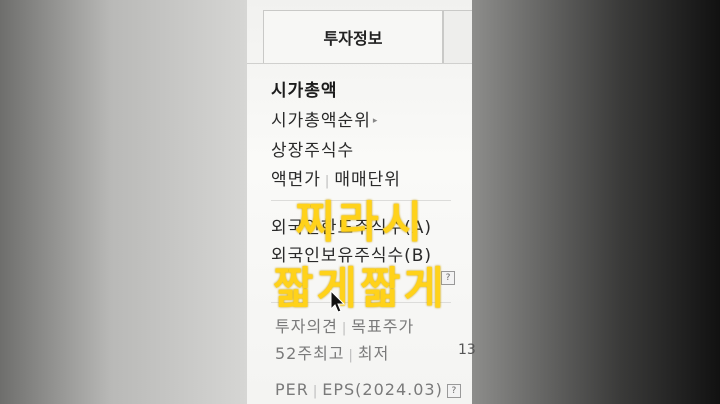 The image size is (720, 404). Describe the element at coordinates (304, 91) in the screenshot. I see `market-cap-label: 시가총액` at that location.